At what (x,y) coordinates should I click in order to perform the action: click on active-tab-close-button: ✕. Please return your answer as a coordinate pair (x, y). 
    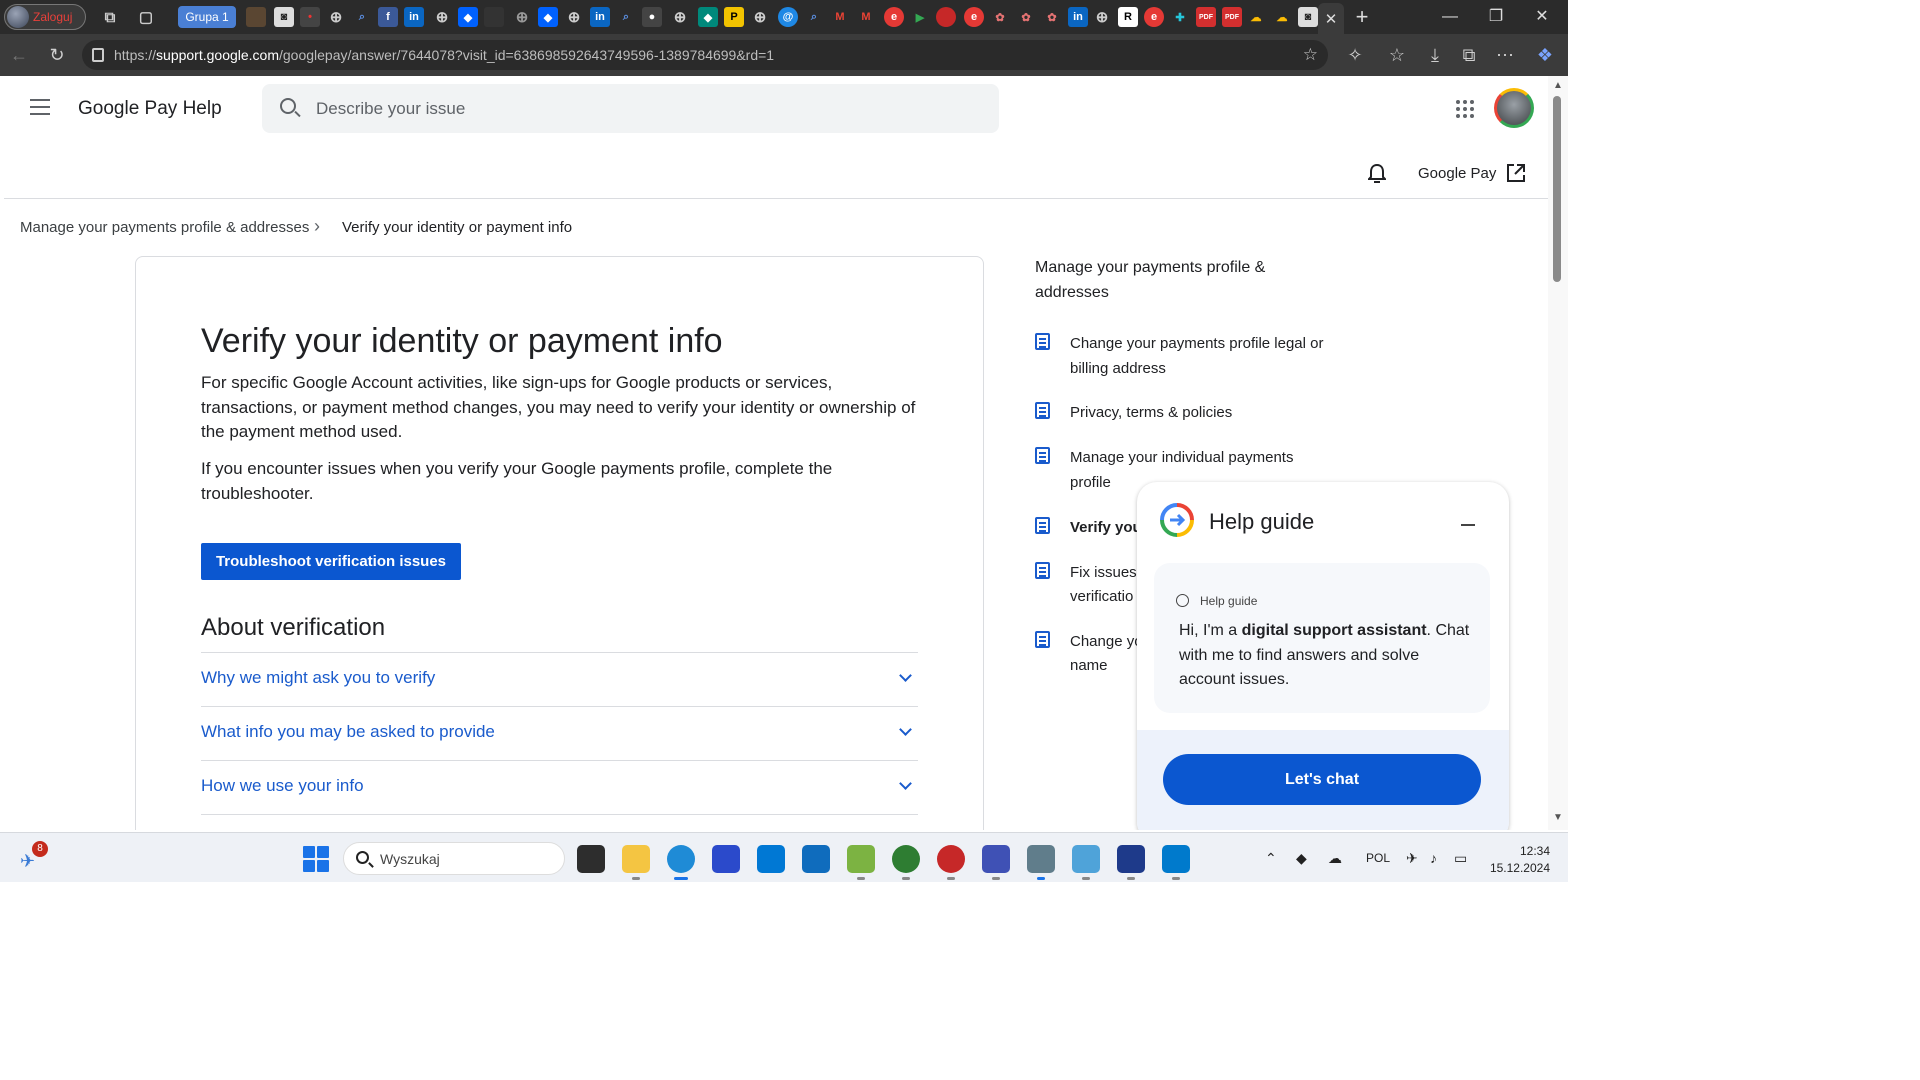
    Looking at the image, I should click on (1331, 18).